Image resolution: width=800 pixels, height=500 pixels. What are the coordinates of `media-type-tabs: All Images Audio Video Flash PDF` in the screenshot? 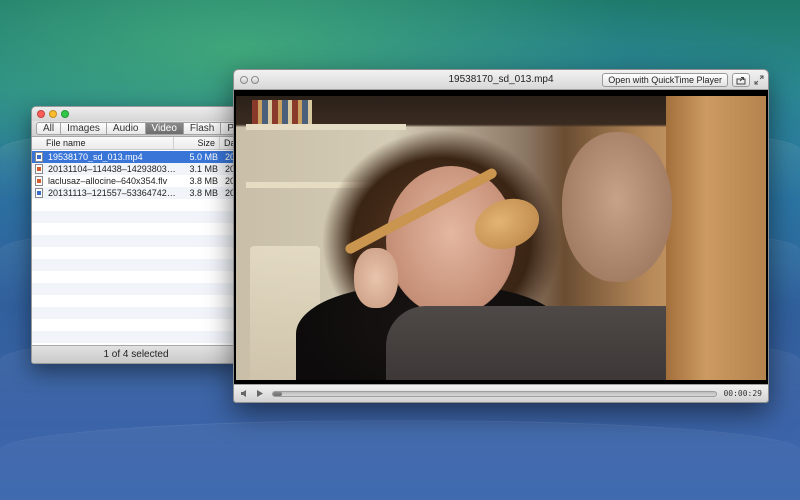 It's located at (136, 129).